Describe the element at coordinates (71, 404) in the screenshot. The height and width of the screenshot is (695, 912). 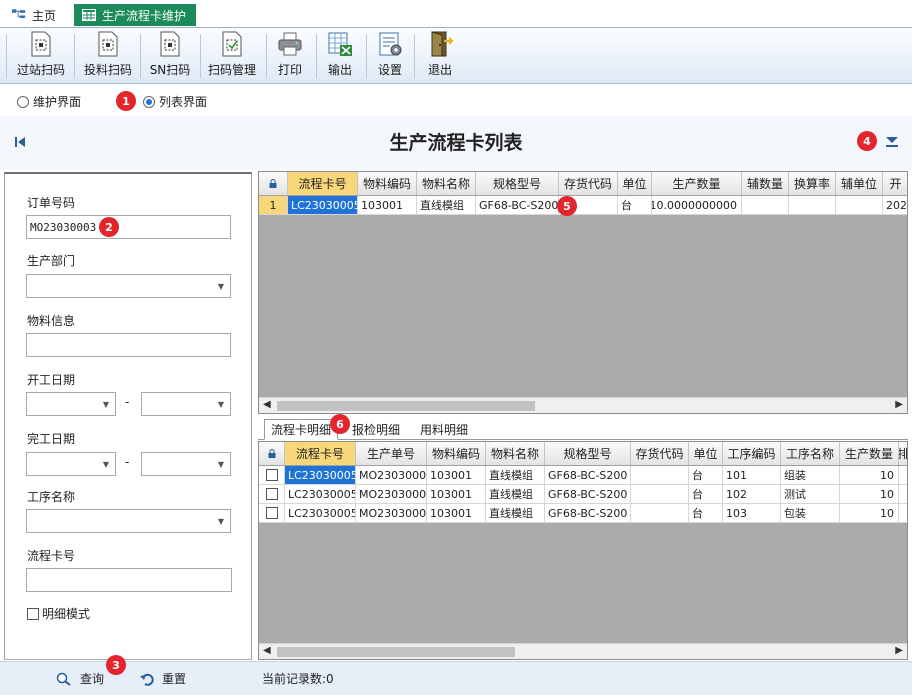
I see `start-date-from: ▼` at that location.